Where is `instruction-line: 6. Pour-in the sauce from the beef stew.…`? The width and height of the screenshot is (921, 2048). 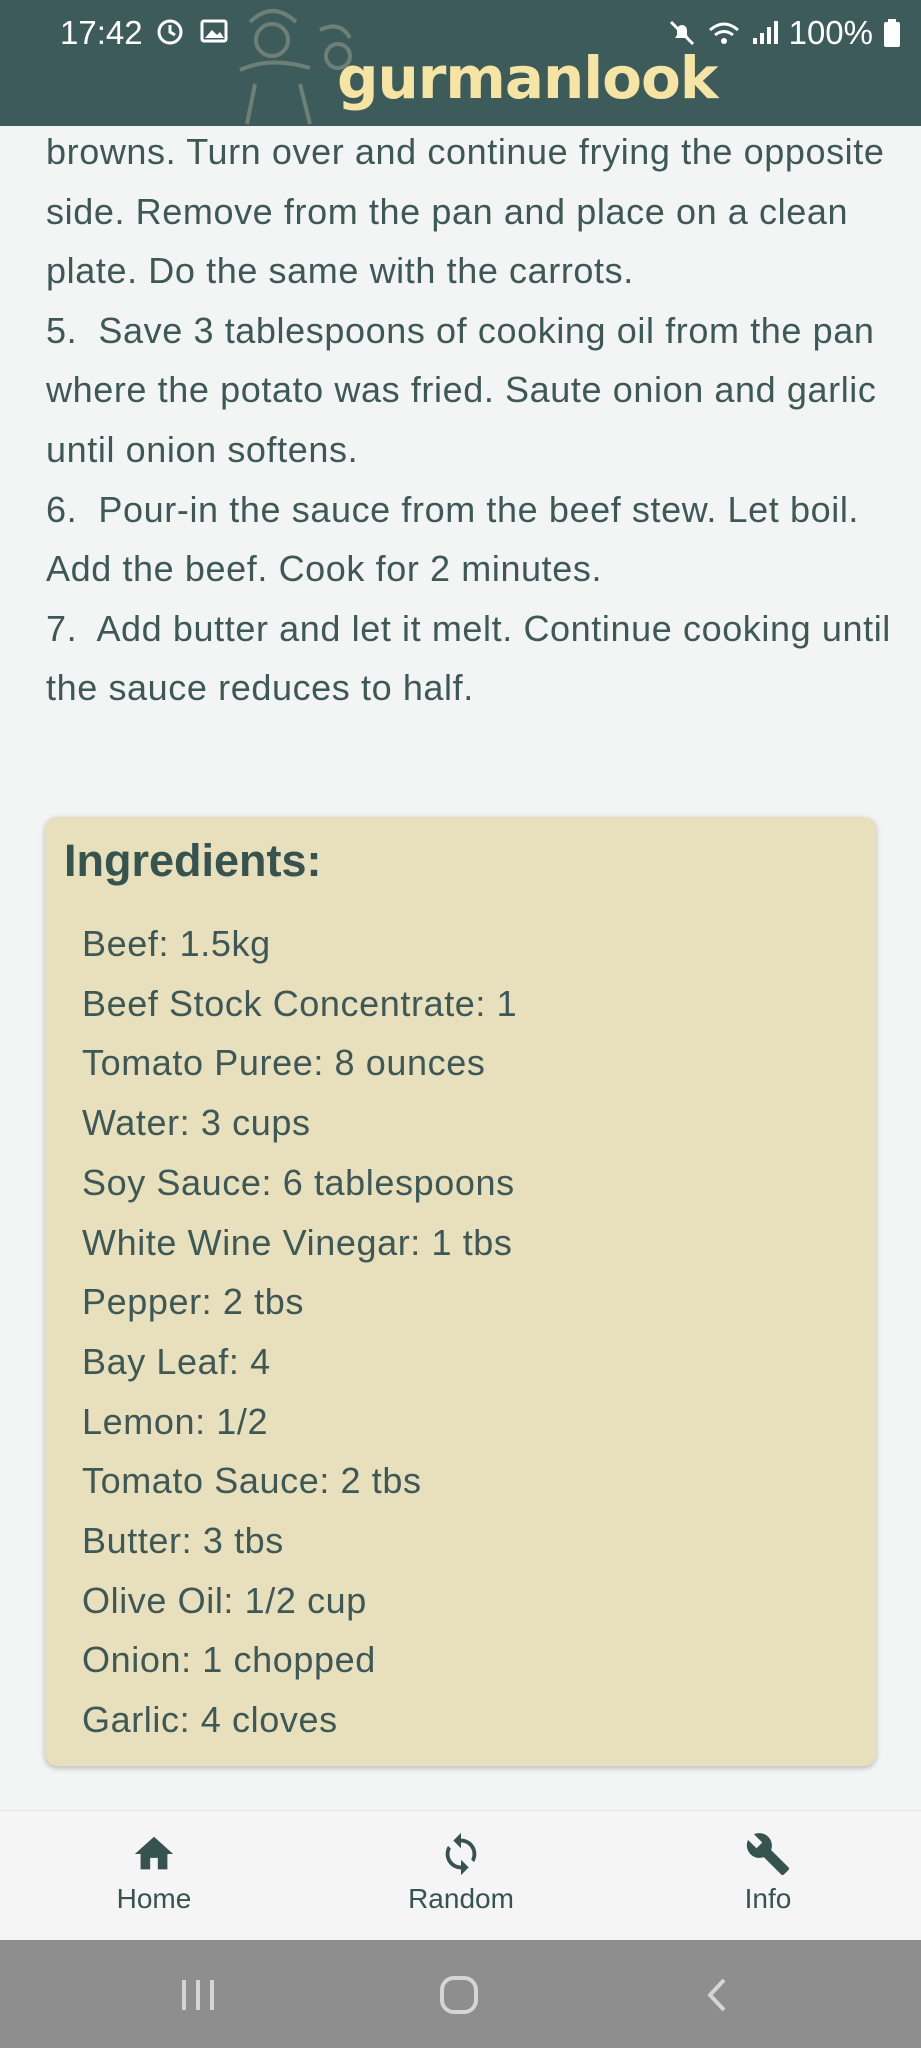 instruction-line: 6. Pour-in the sauce from the beef stew.… is located at coordinates (457, 539).